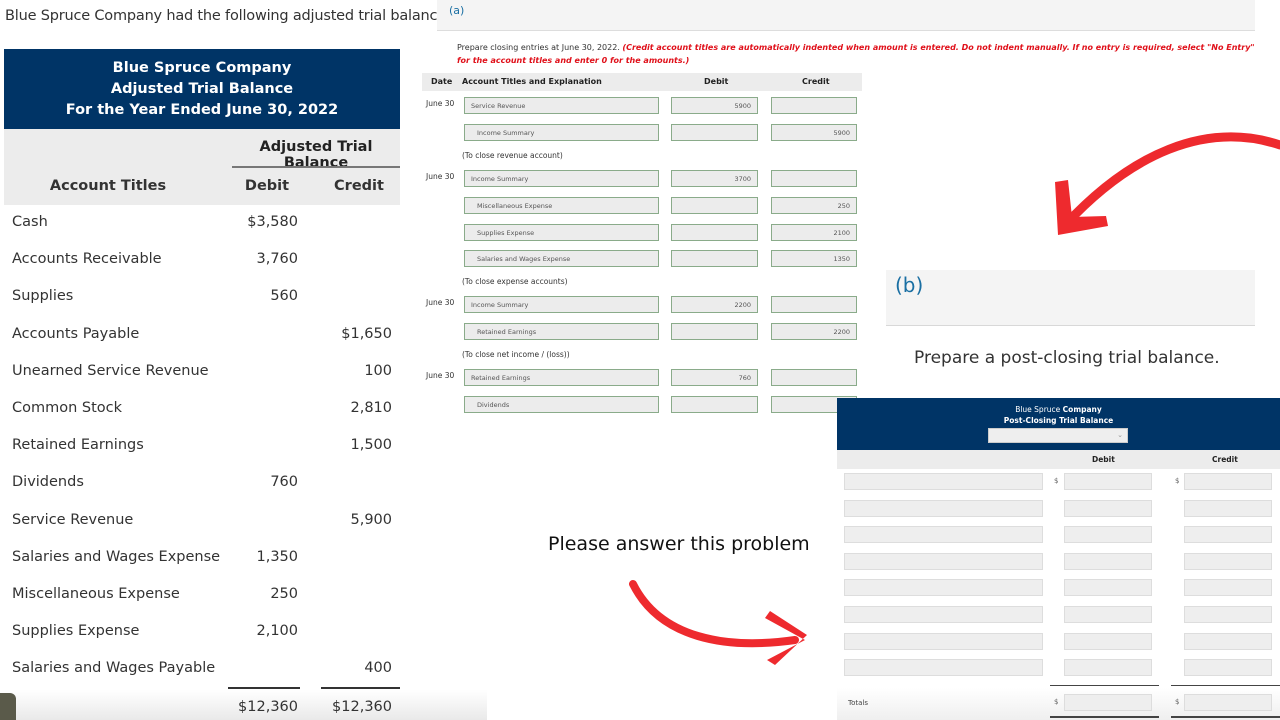 The width and height of the screenshot is (1280, 720). I want to click on journal-line: June 30 Income Summary 3700, so click(642, 176).